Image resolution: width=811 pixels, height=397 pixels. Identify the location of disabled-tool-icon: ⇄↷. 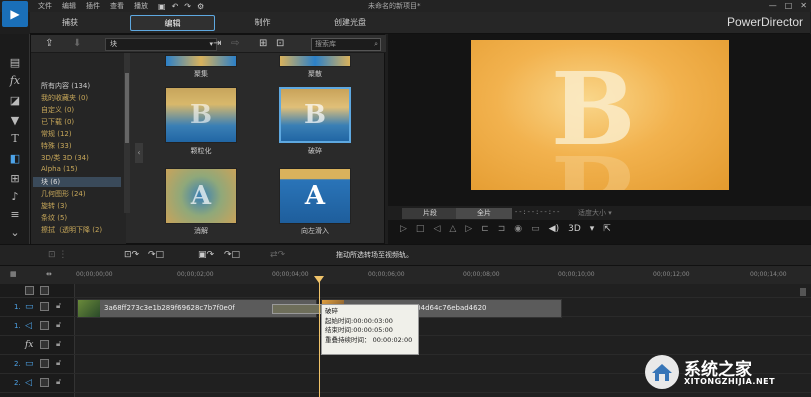
(277, 255).